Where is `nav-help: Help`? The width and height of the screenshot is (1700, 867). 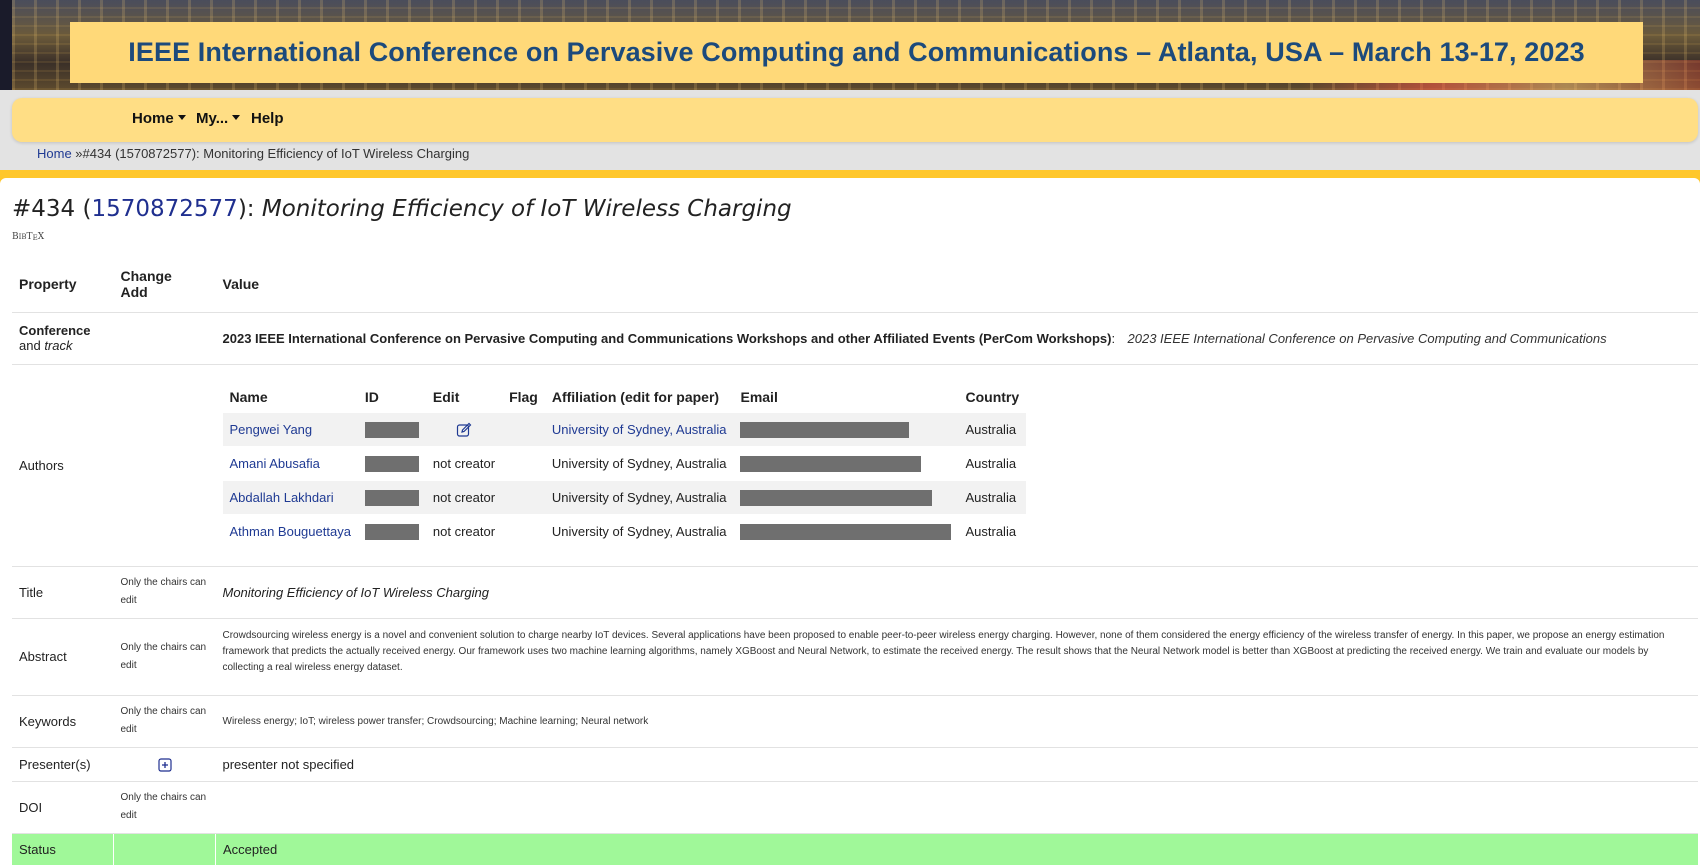
nav-help: Help is located at coordinates (267, 118).